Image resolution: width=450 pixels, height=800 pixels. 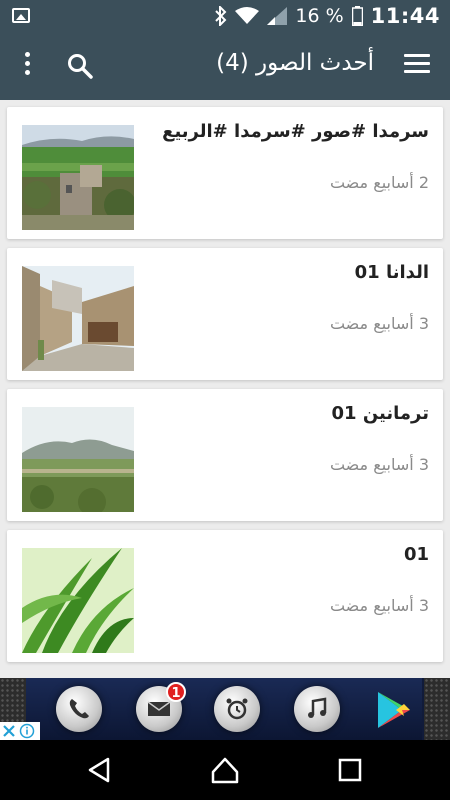 What do you see at coordinates (317, 709) in the screenshot?
I see `music-app-icon` at bounding box center [317, 709].